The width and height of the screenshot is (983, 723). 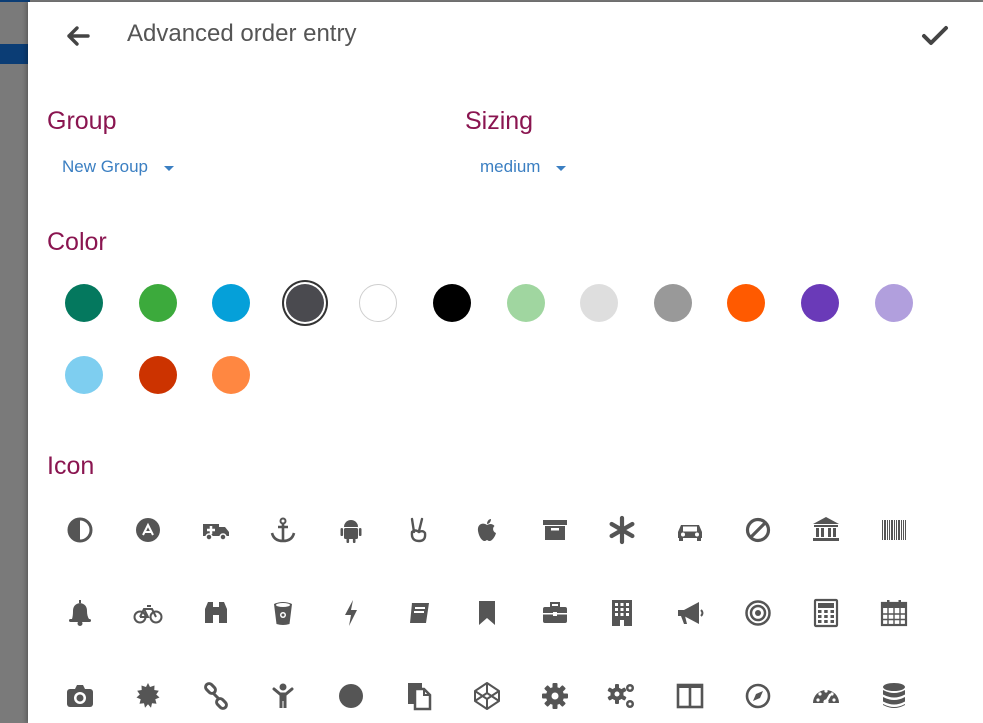 I want to click on sizing-dropdown: medium, so click(x=523, y=167).